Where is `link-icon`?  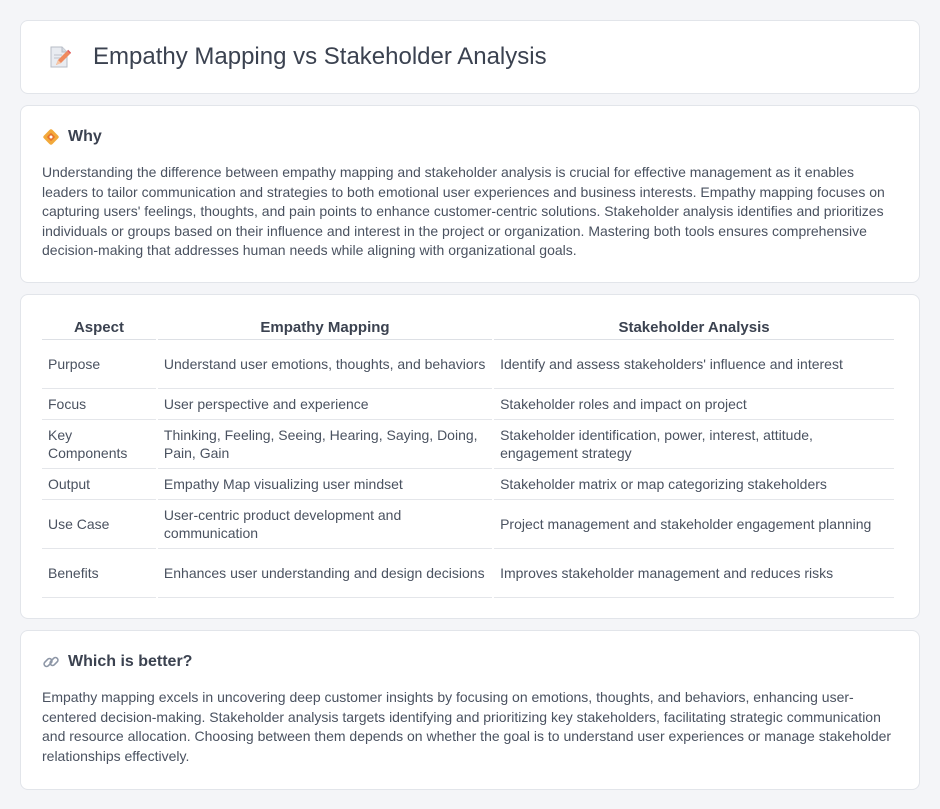 link-icon is located at coordinates (51, 662).